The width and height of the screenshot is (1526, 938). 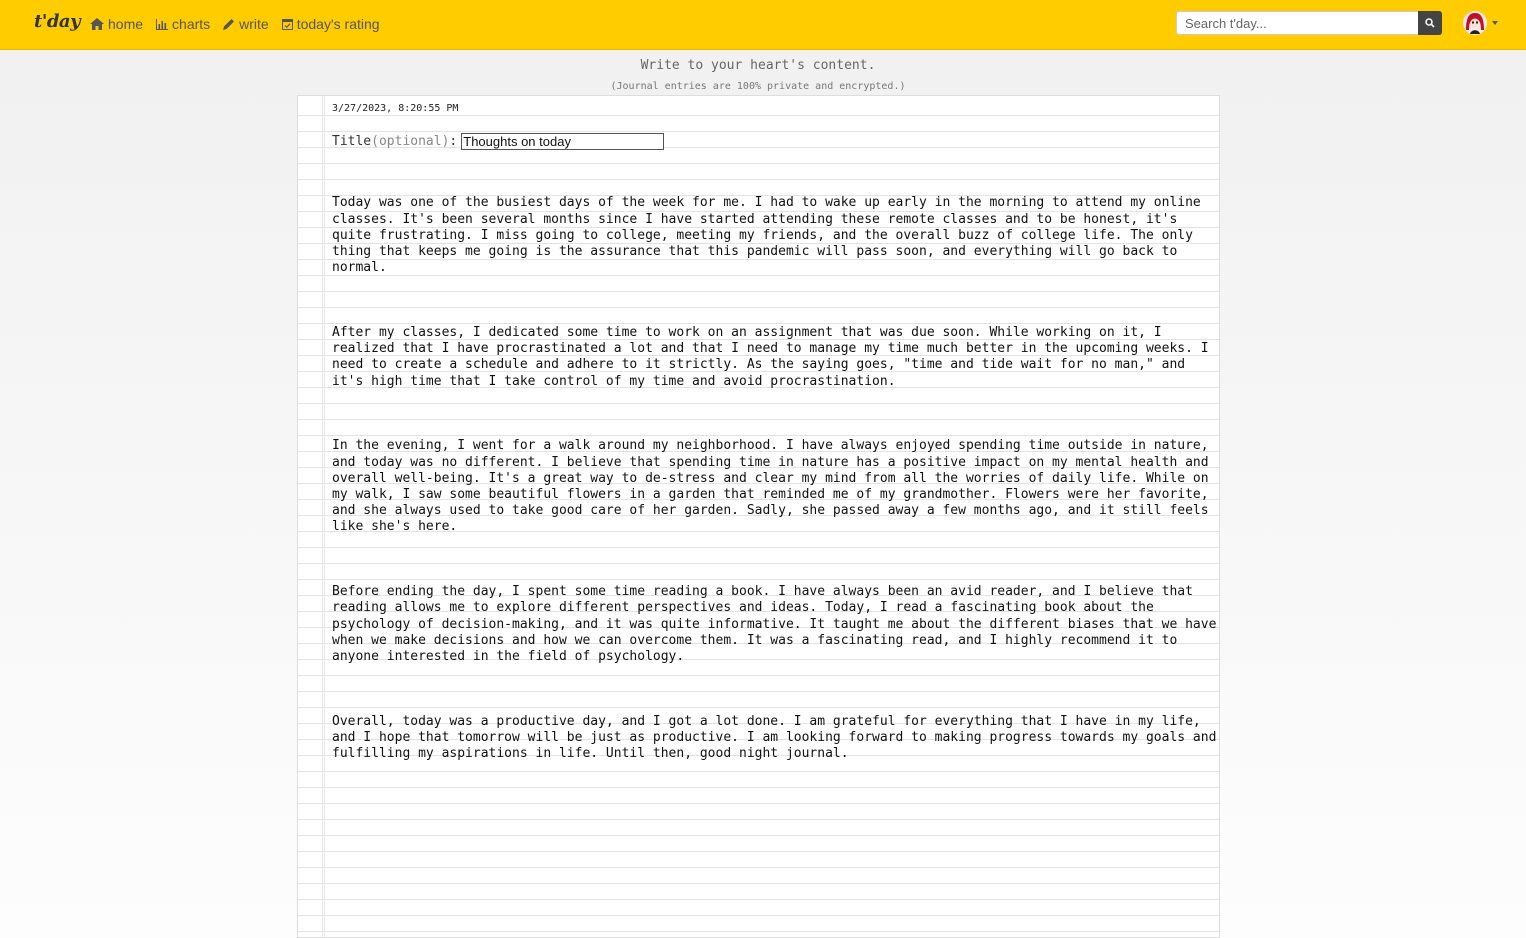 I want to click on nav-link-charts-label: charts, so click(x=191, y=24).